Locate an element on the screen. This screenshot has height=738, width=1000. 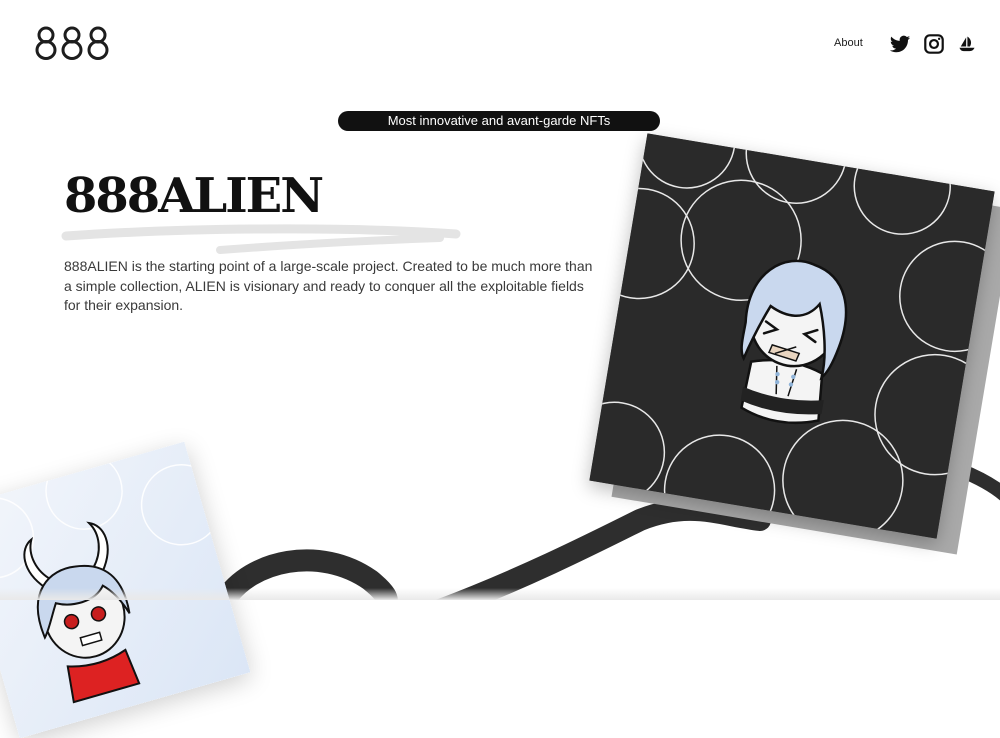
instagram-icon is located at coordinates (934, 44).